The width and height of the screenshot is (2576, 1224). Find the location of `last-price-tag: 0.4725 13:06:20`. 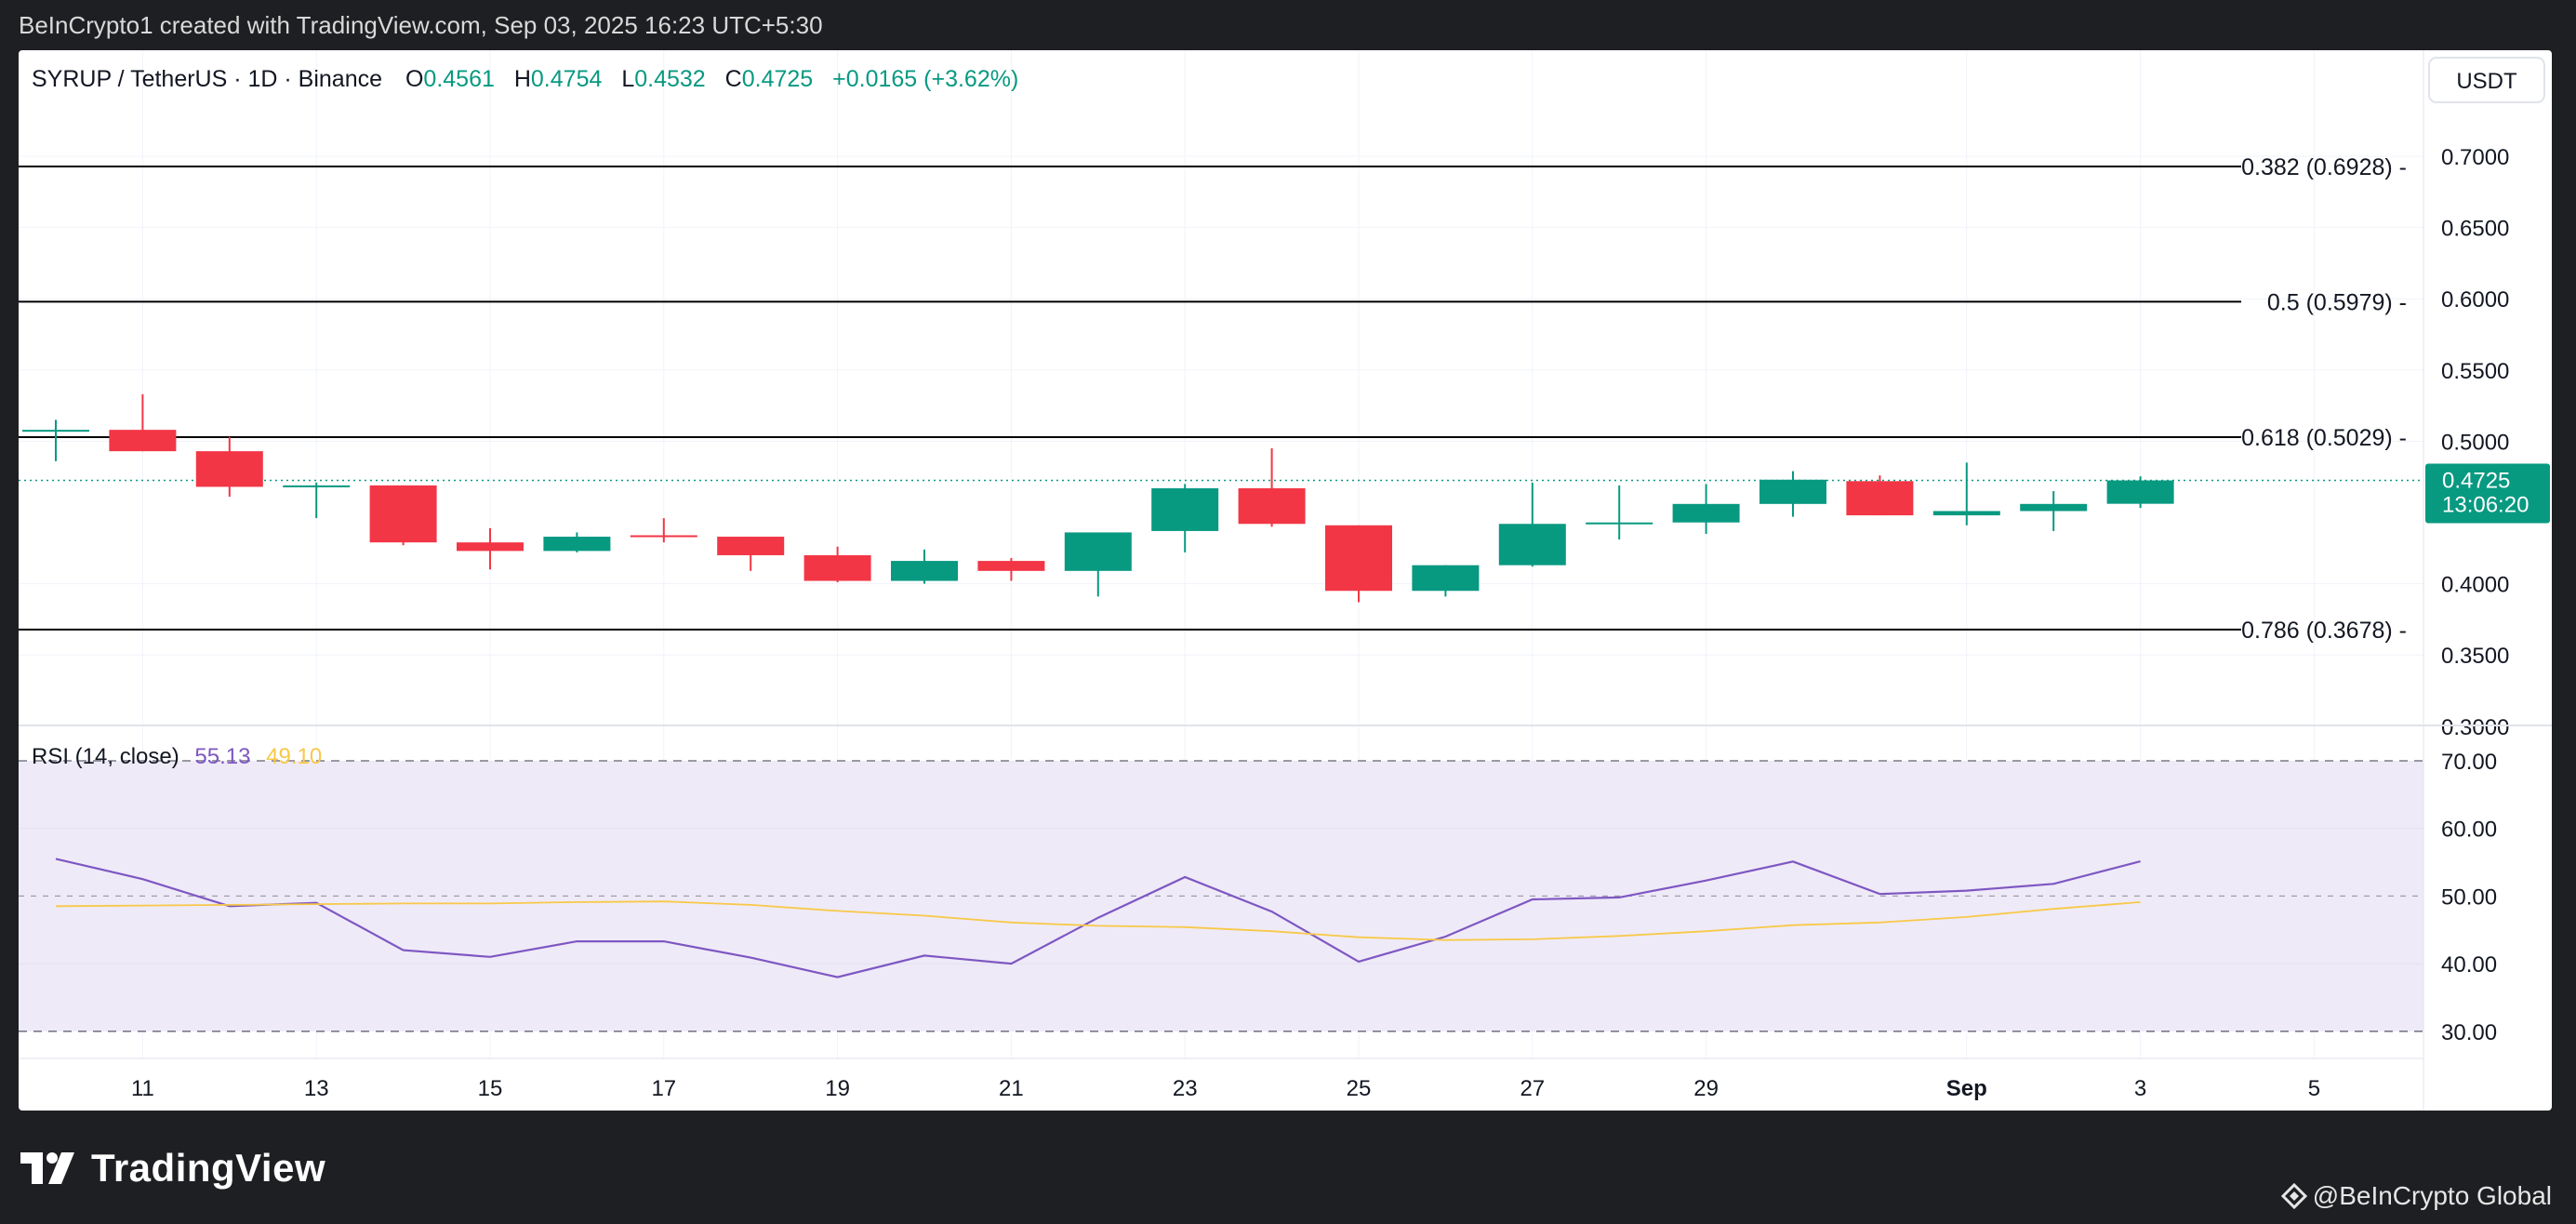

last-price-tag: 0.4725 13:06:20 is located at coordinates (2487, 493).